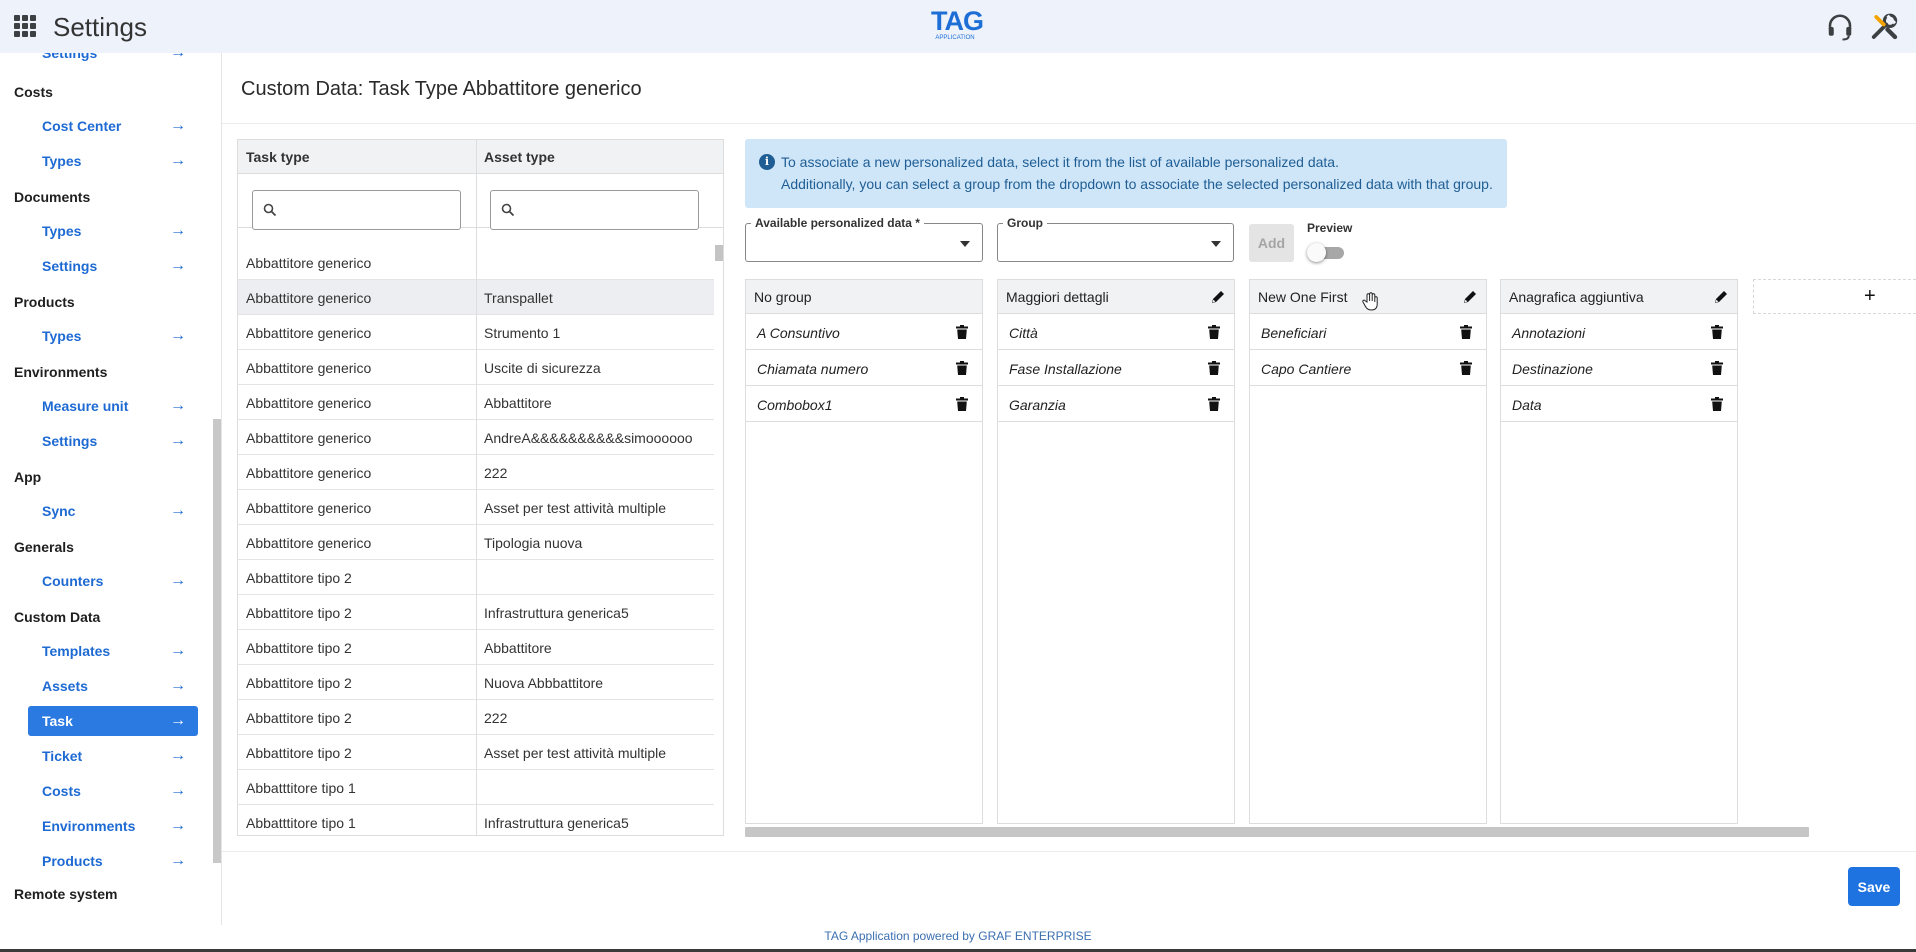 The image size is (1916, 952). Describe the element at coordinates (113, 826) in the screenshot. I see `sidebar-item-cd-environments: Environments →` at that location.